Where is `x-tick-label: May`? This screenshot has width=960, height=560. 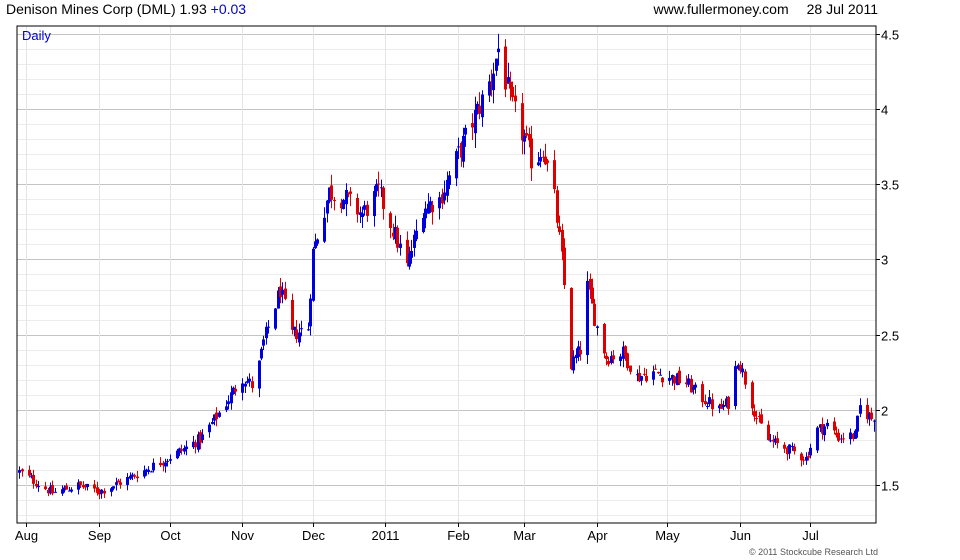
x-tick-label: May is located at coordinates (667, 535).